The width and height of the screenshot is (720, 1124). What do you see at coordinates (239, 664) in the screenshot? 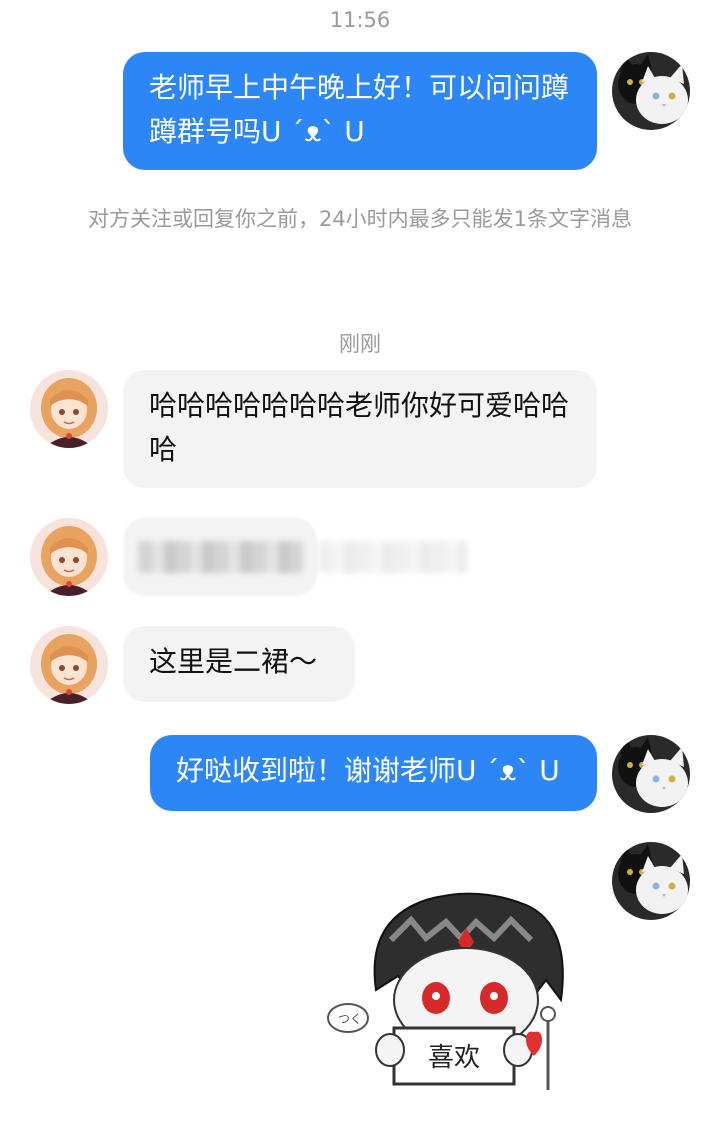
I see `message-bubble-incoming: 这里是二裙～` at bounding box center [239, 664].